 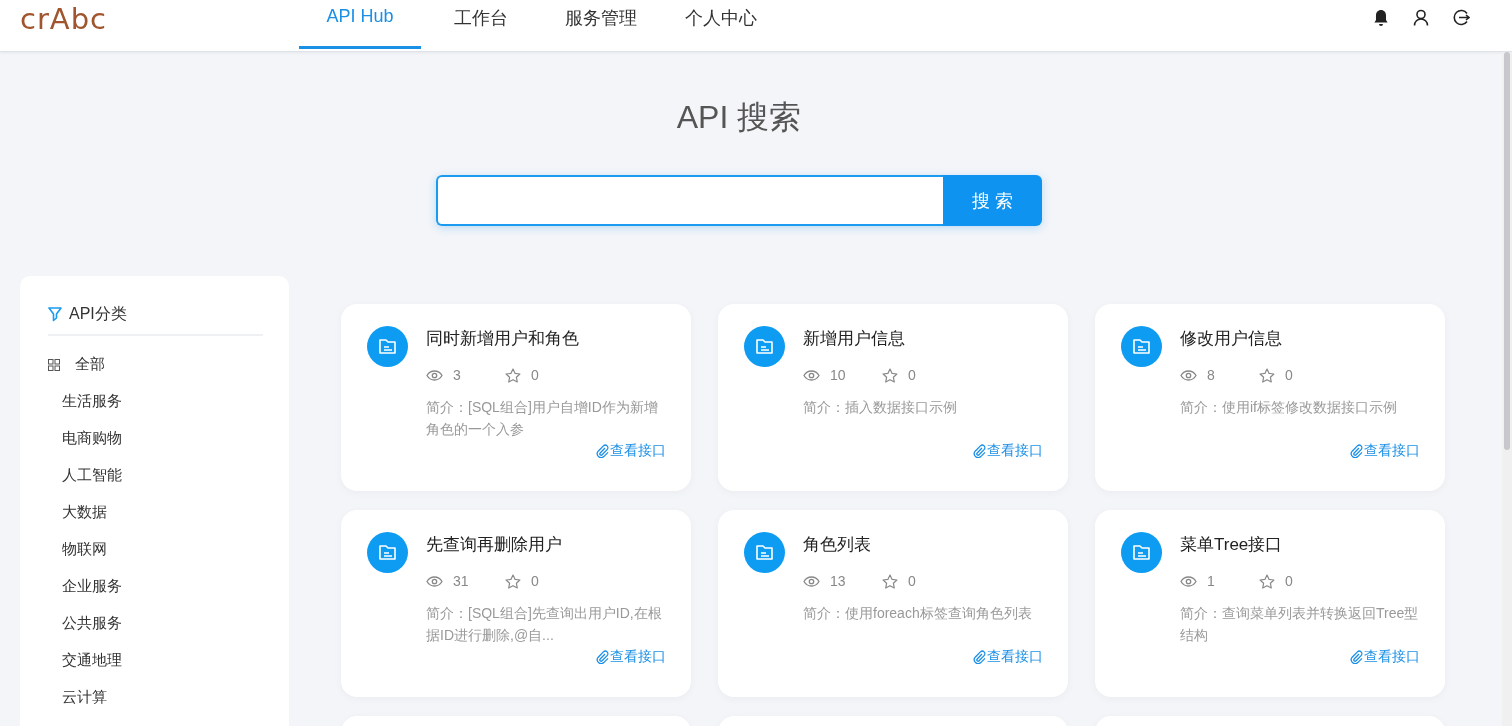 I want to click on search-field, so click(x=689, y=200).